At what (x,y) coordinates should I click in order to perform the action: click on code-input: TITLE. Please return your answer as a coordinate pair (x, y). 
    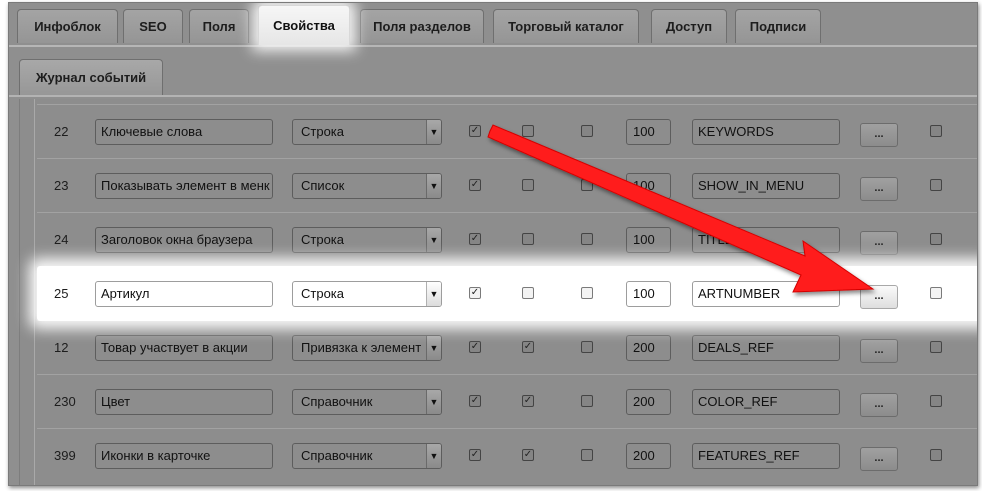
    Looking at the image, I should click on (766, 240).